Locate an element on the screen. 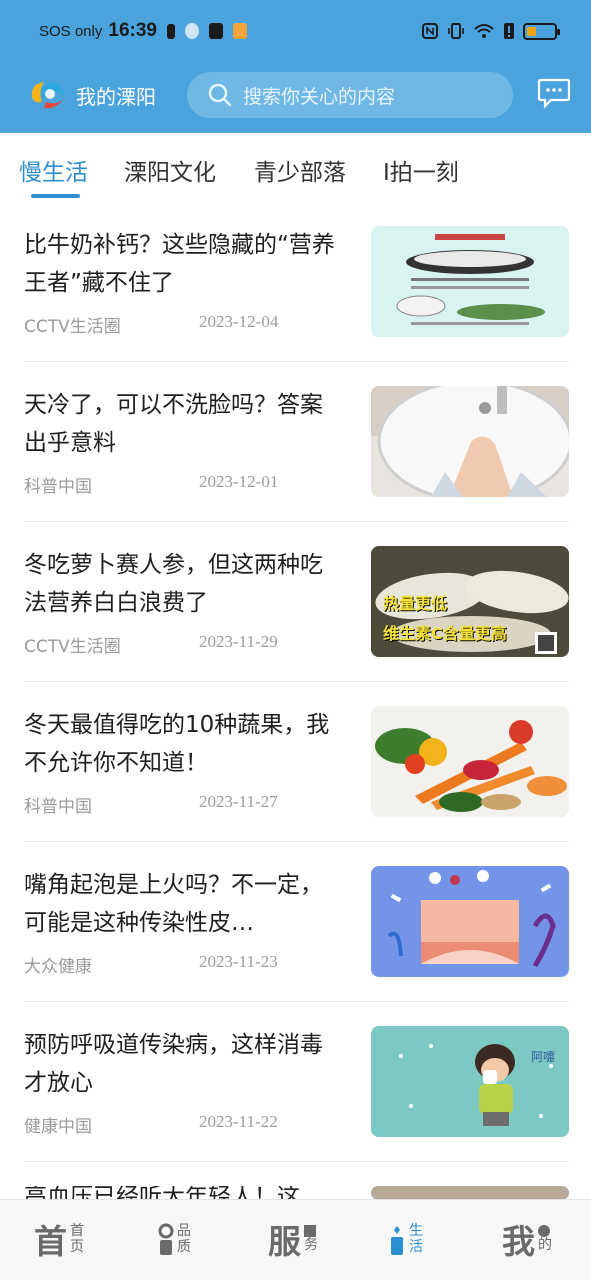 Image resolution: width=591 pixels, height=1280 pixels. nav-home-glyph: 首 is located at coordinates (50, 1241).